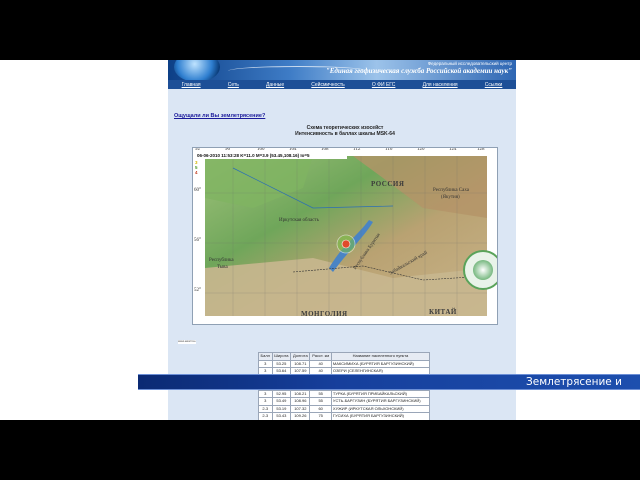 This screenshot has height=480, width=640. I want to click on lon-label: 100°, so click(262, 149).